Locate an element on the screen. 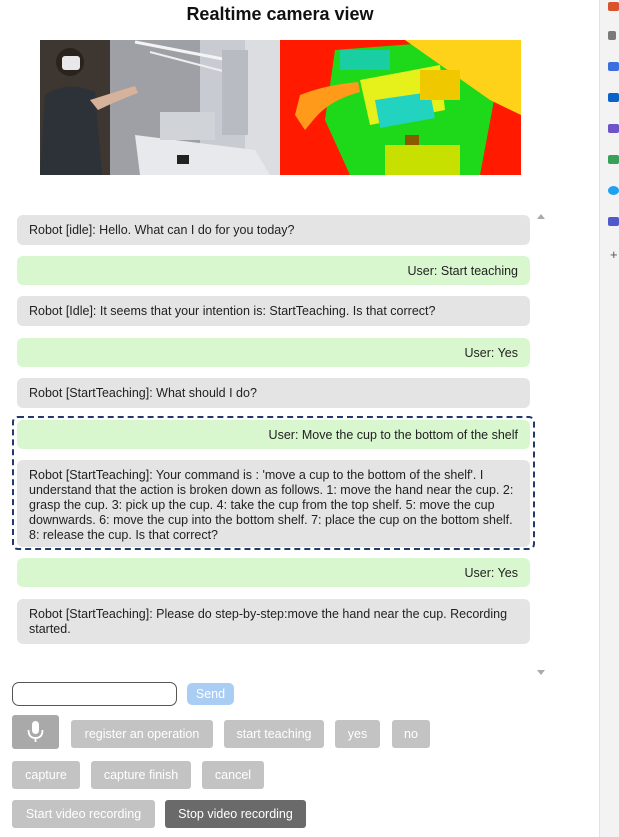 The image size is (619, 837). no-button: no is located at coordinates (411, 734).